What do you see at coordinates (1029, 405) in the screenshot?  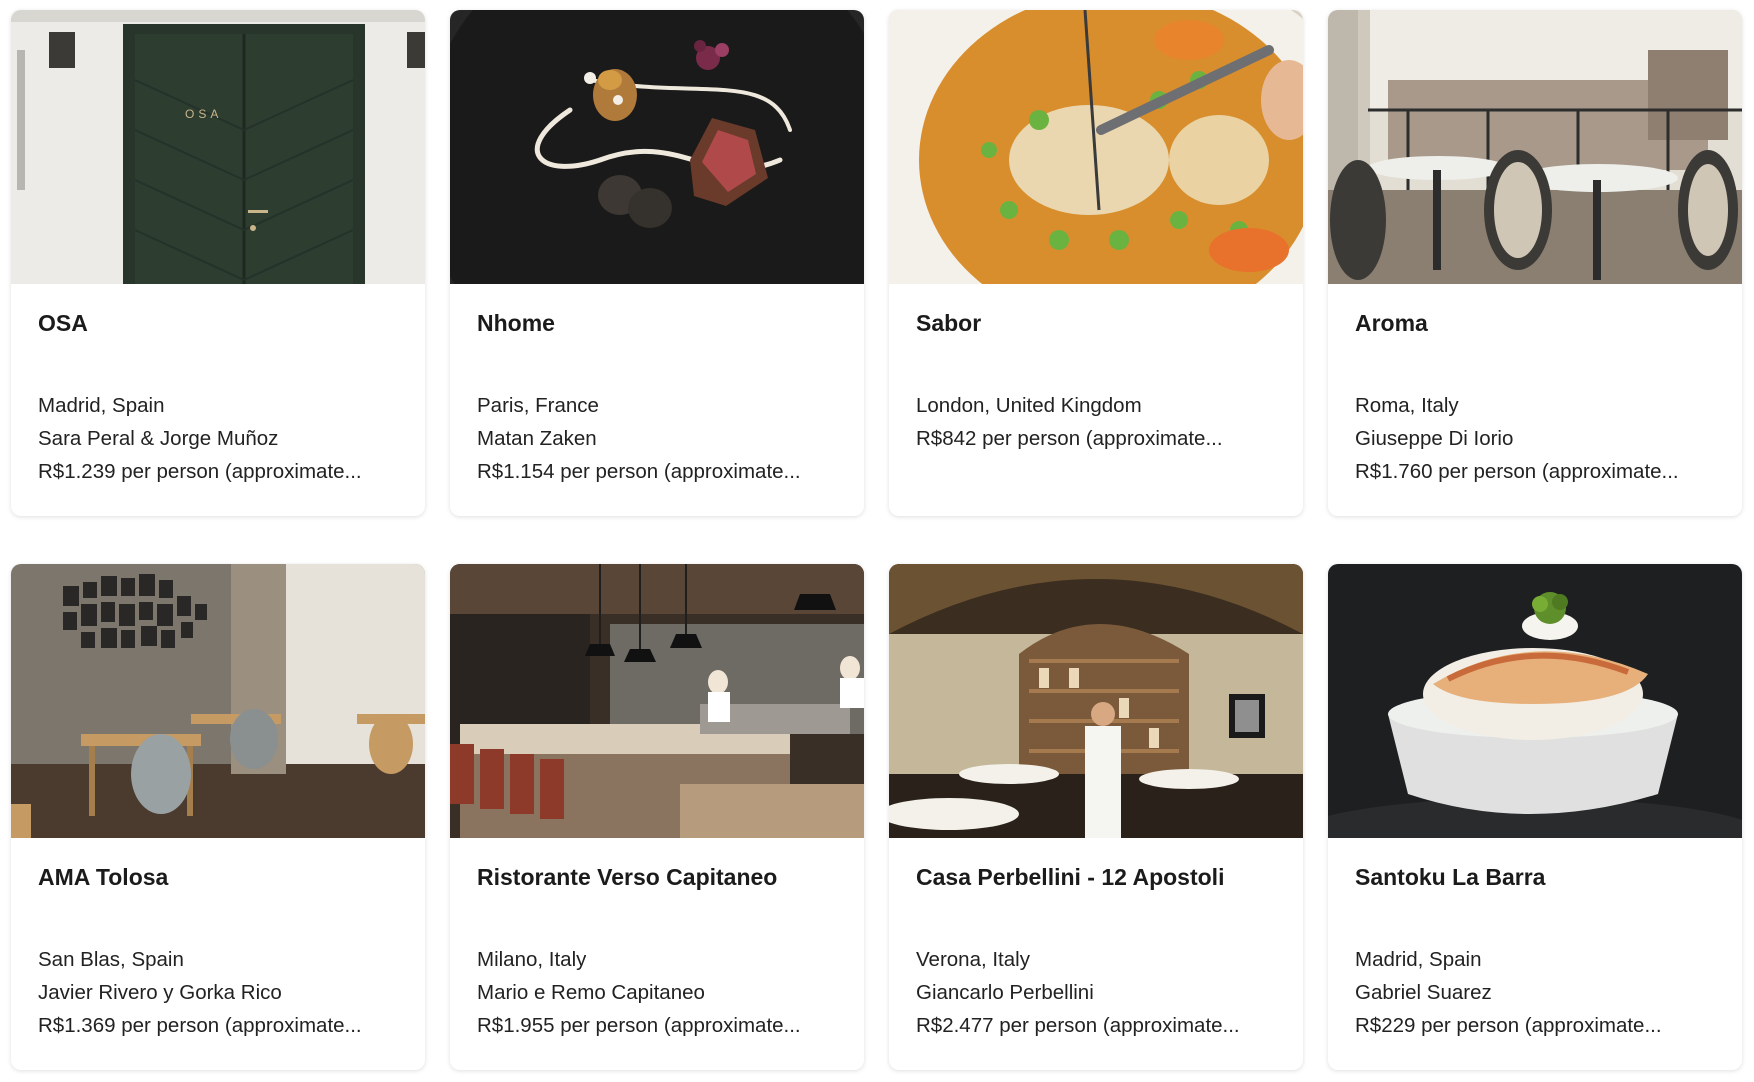 I see `restaurant-location: London, United Kingdom` at bounding box center [1029, 405].